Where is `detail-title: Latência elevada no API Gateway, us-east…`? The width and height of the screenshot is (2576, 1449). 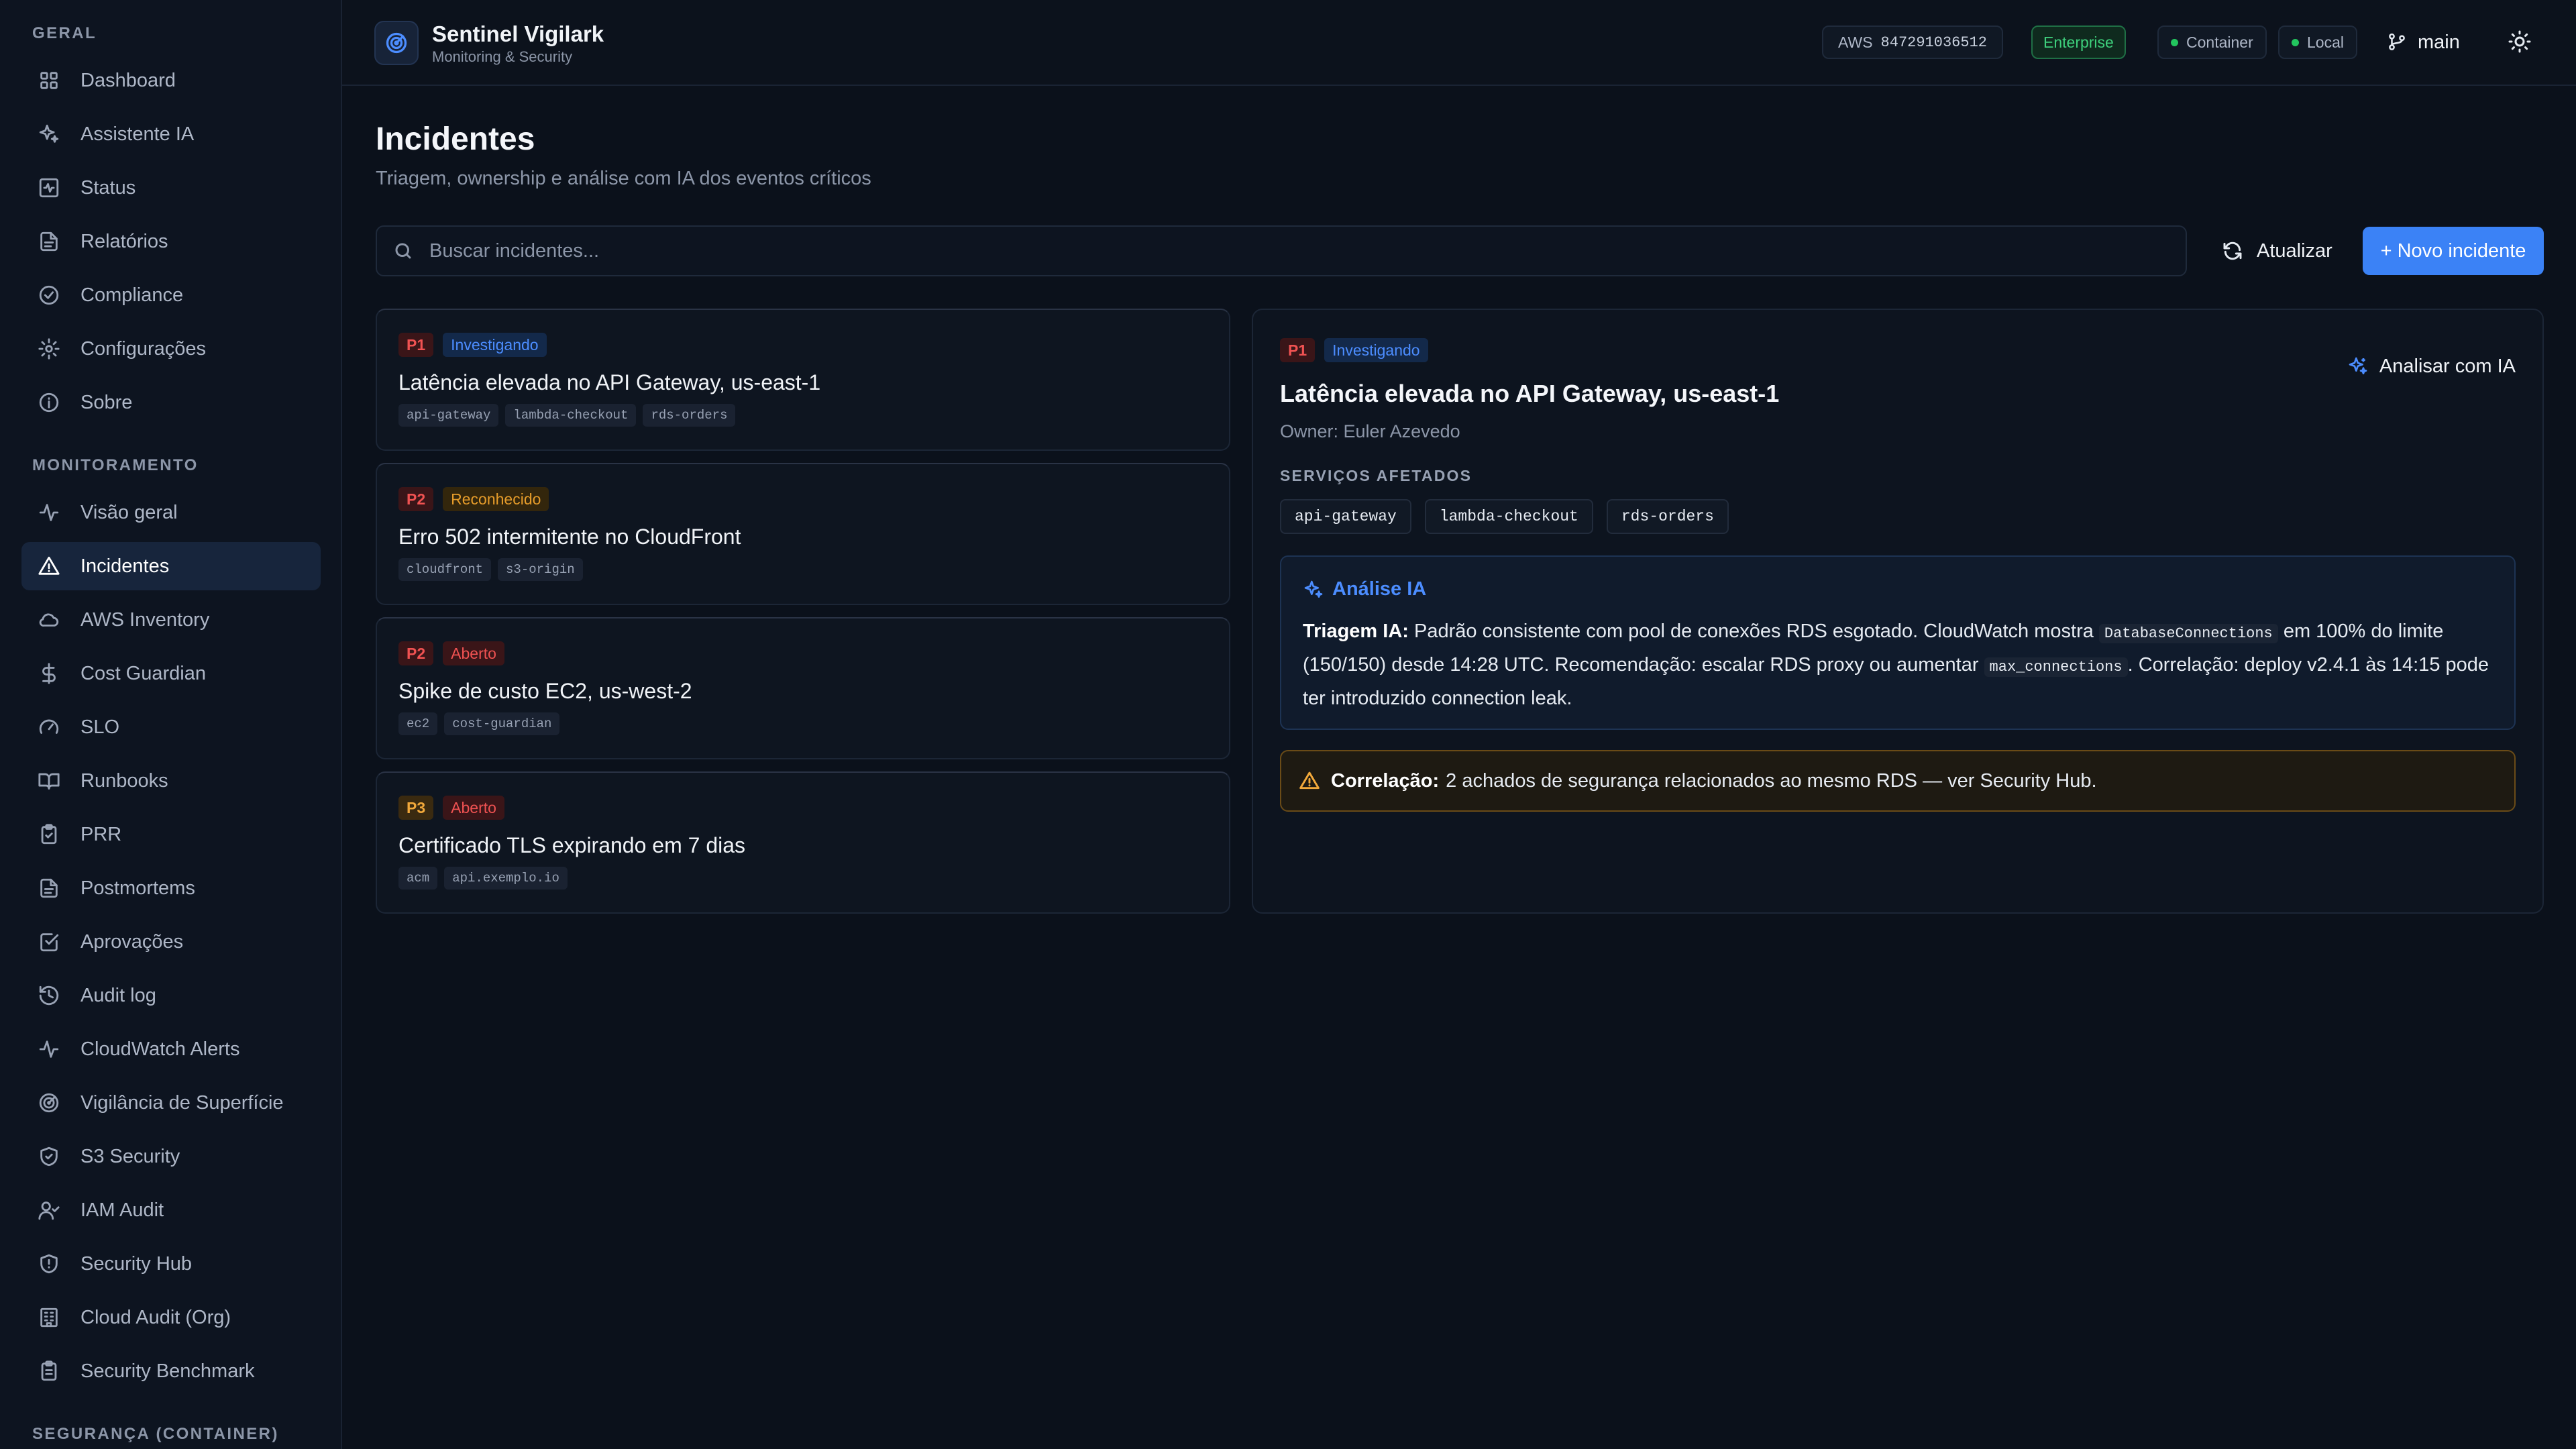
detail-title: Latência elevada no API Gateway, us-east… is located at coordinates (1530, 393).